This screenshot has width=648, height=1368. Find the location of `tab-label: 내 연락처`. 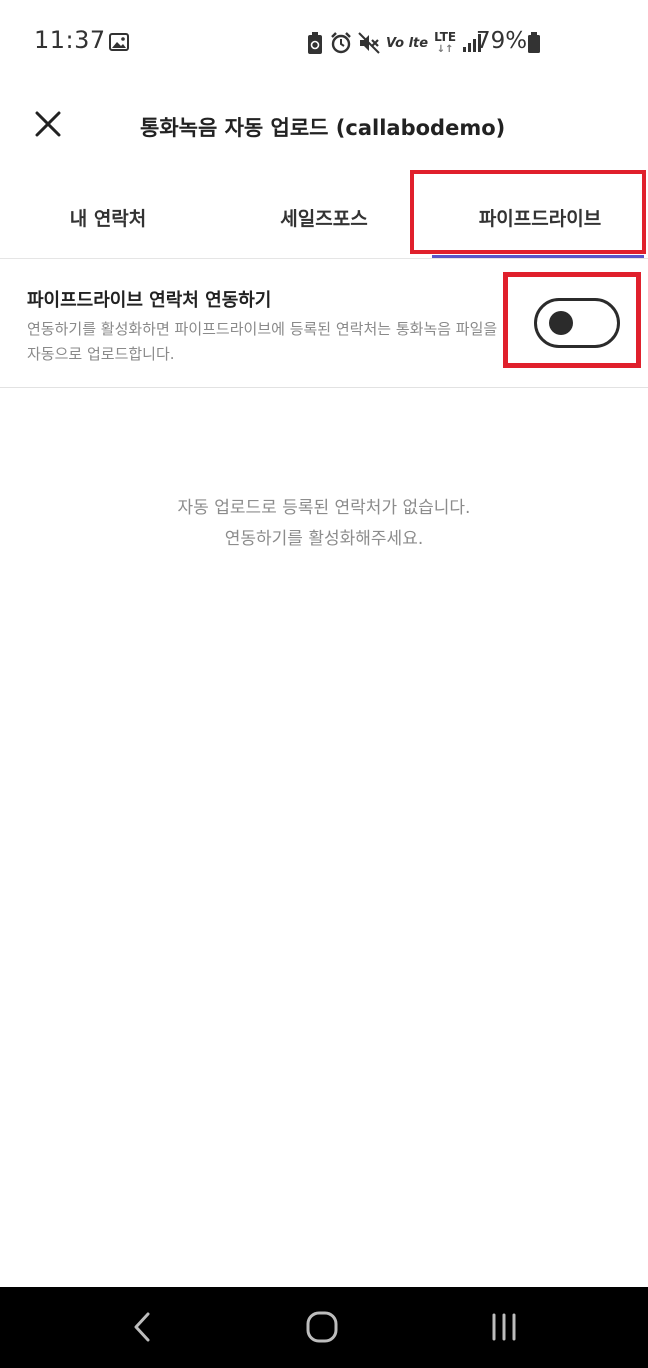

tab-label: 내 연락처 is located at coordinates (108, 218).